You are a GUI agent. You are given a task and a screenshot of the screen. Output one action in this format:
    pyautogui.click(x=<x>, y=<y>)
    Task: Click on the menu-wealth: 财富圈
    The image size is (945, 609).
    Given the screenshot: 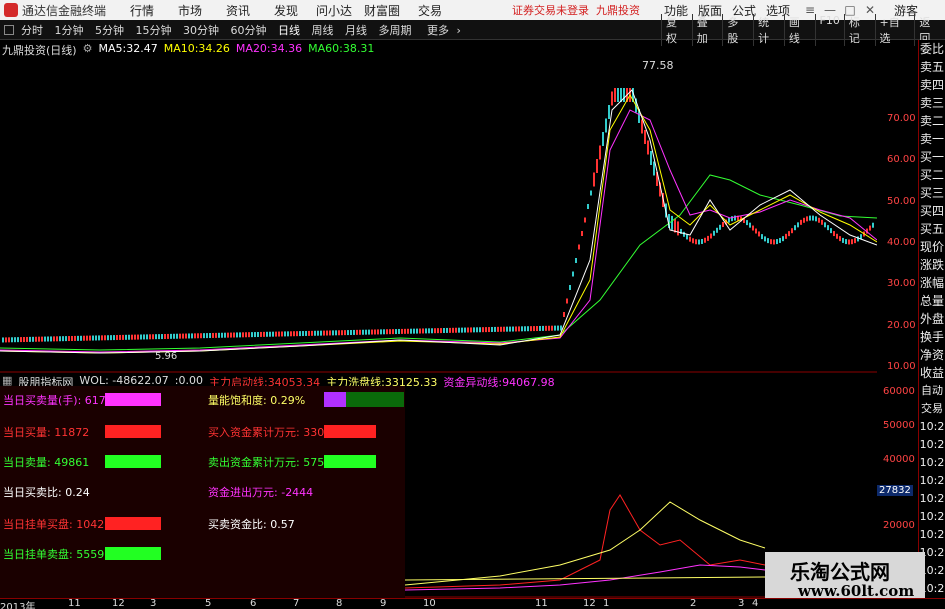 What is the action you would take?
    pyautogui.click(x=382, y=10)
    